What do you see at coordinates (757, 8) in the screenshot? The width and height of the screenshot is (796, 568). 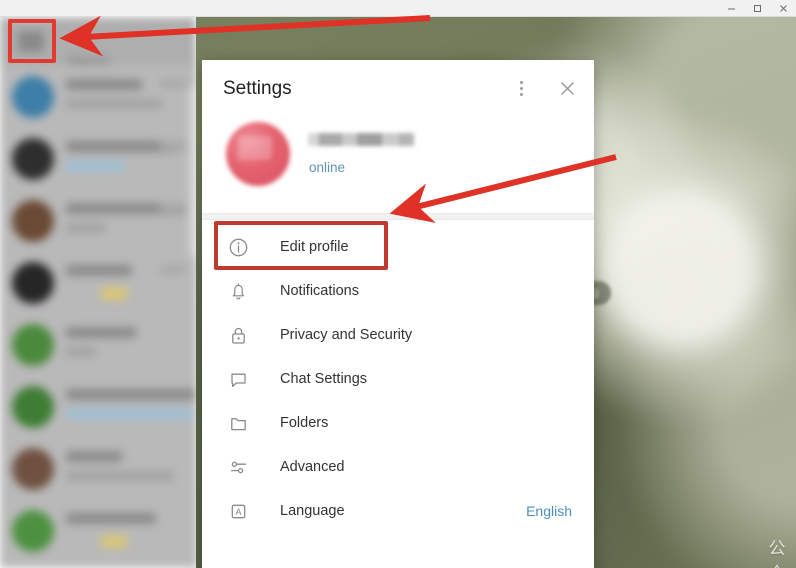 I see `maximize-icon` at bounding box center [757, 8].